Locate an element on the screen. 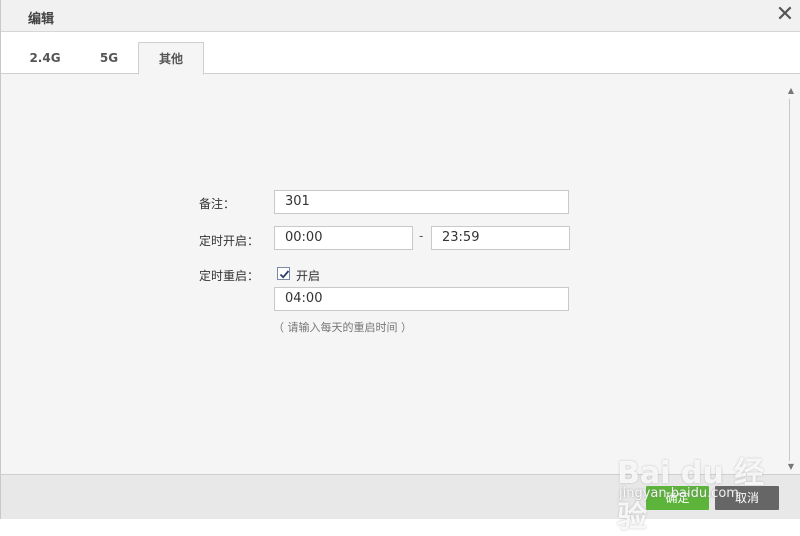 The width and height of the screenshot is (800, 536). reboot-label: 定时重启： is located at coordinates (228, 276).